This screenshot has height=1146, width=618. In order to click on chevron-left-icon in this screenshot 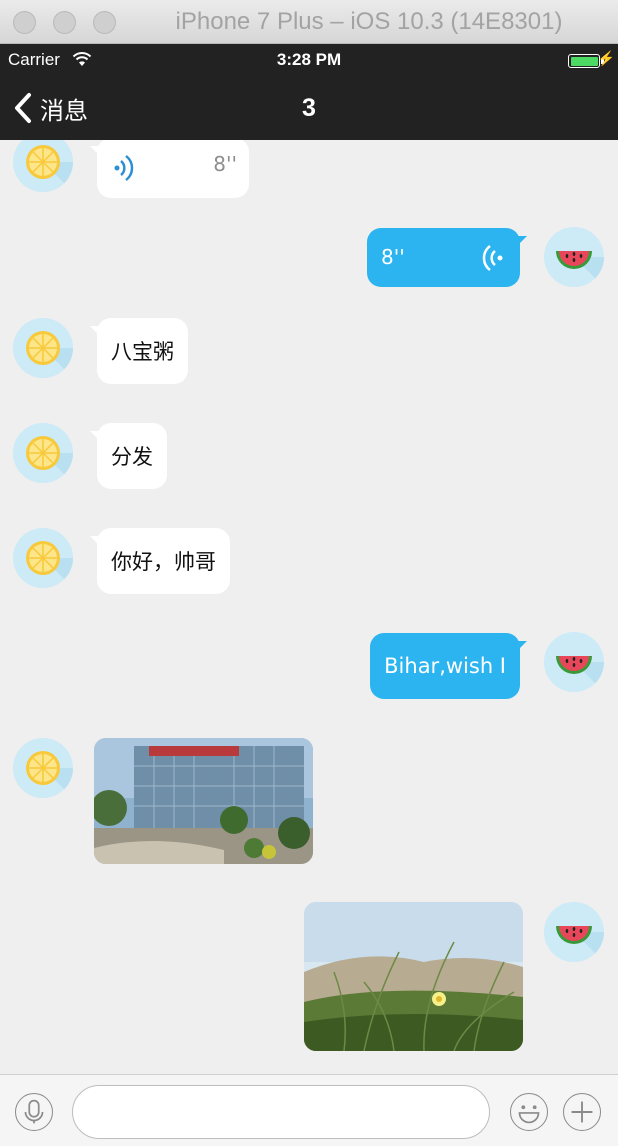, I will do `click(23, 108)`.